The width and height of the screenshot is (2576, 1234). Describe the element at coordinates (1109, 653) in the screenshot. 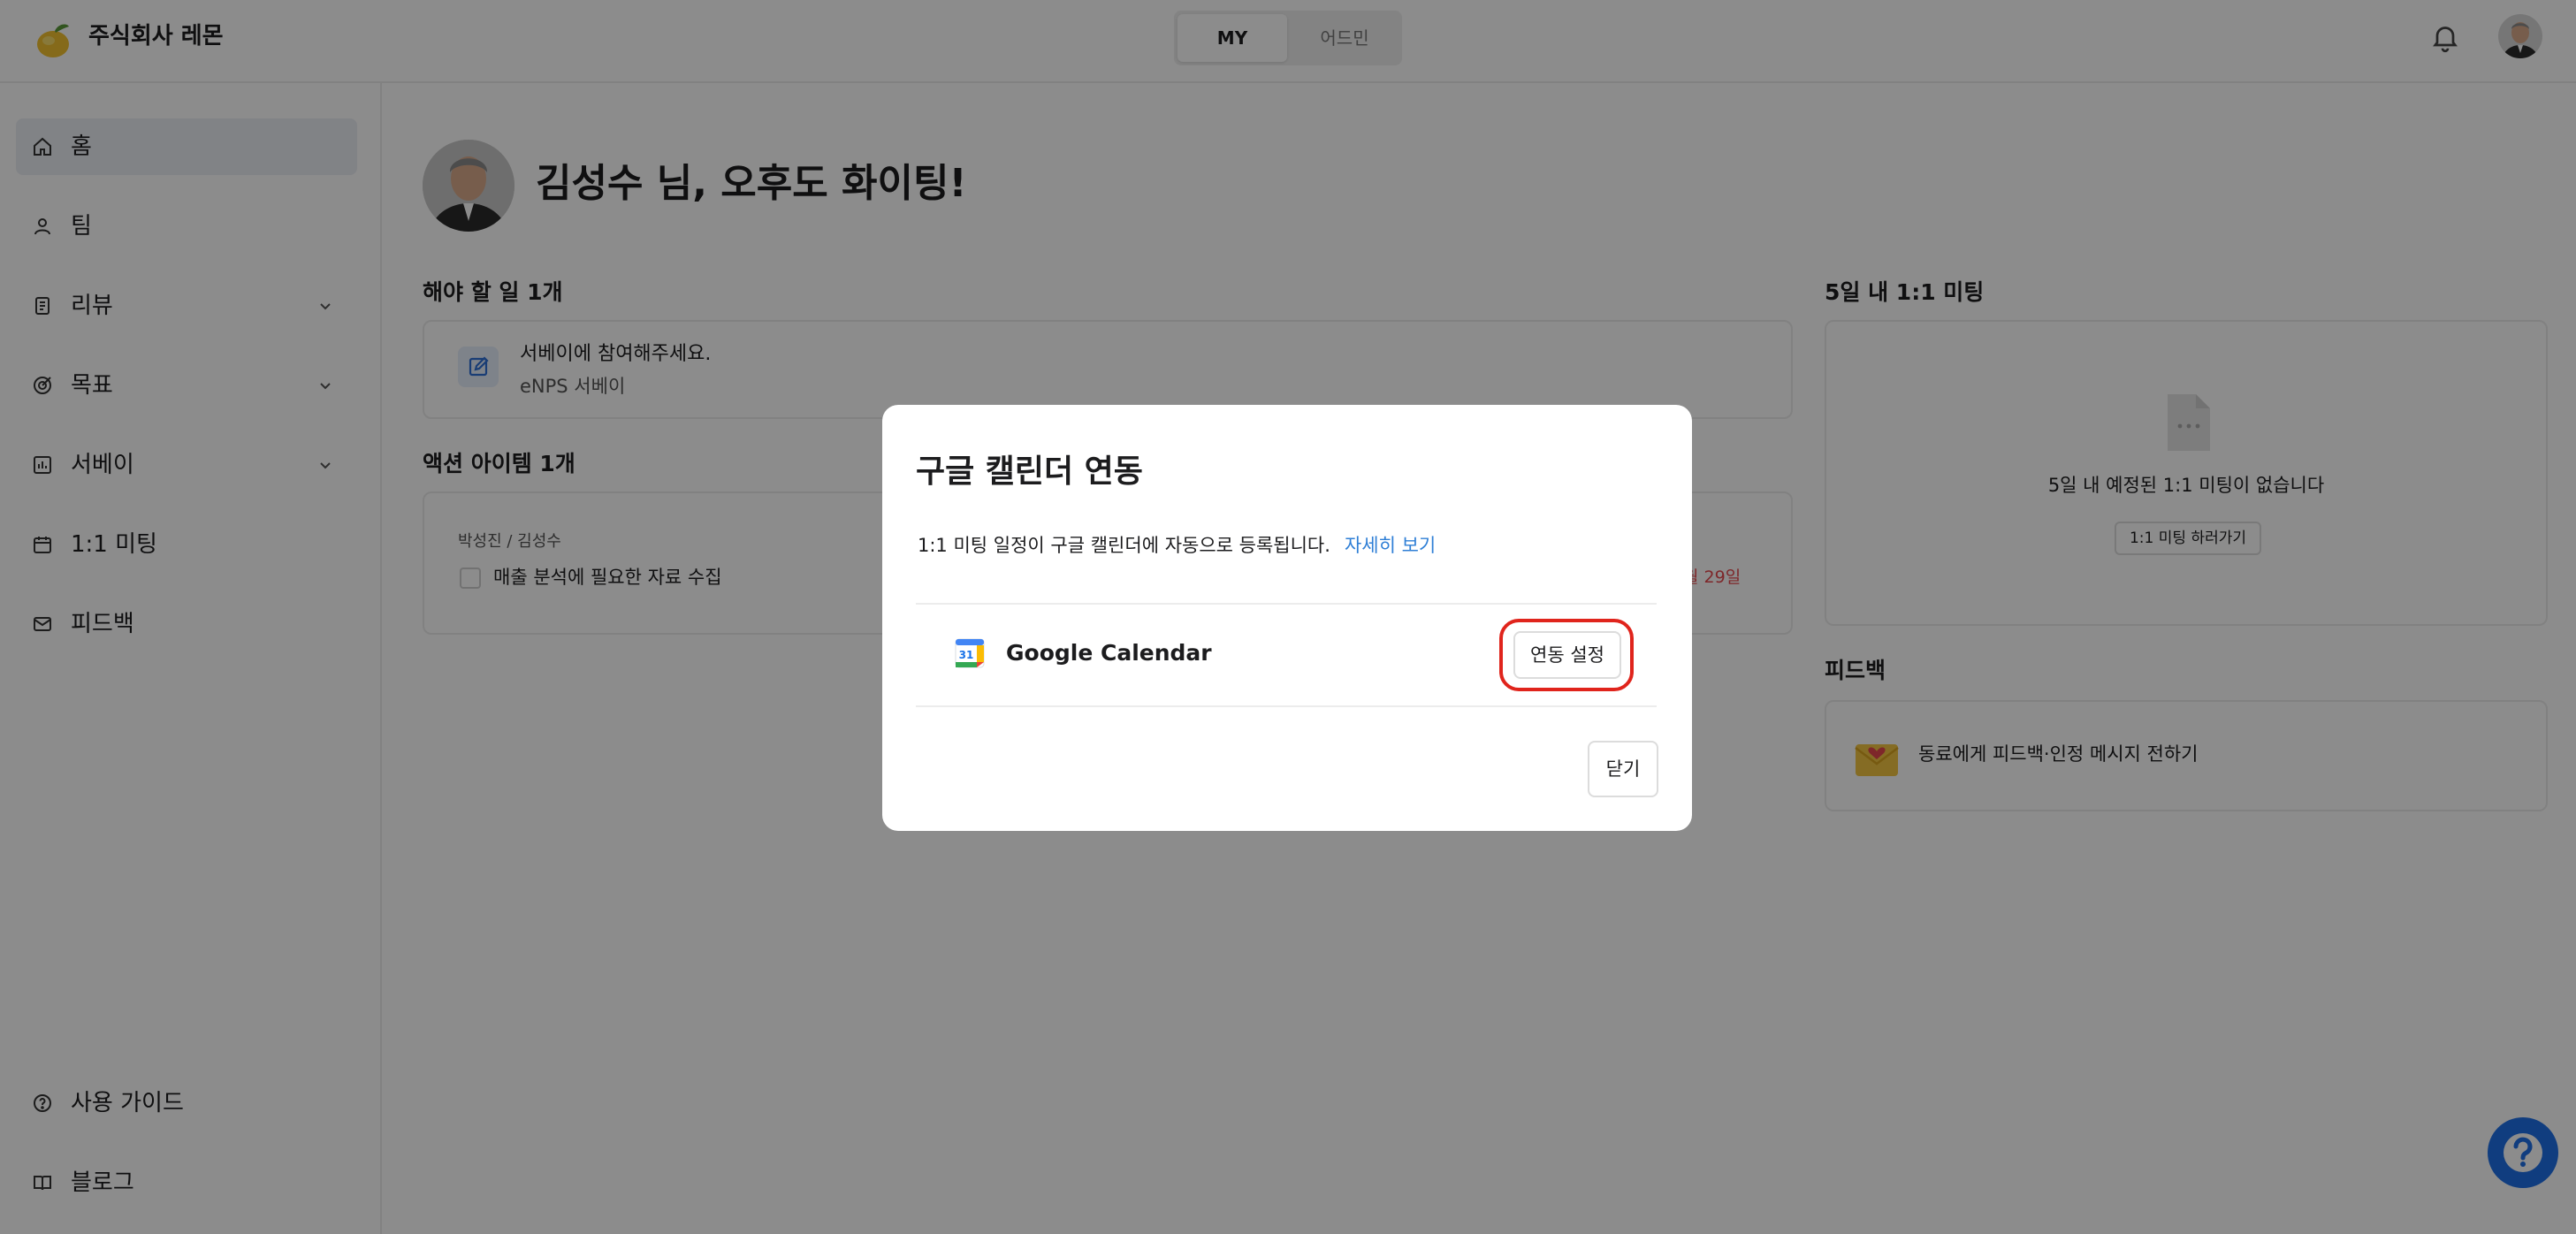

I see `integration-name: Google Calendar` at that location.